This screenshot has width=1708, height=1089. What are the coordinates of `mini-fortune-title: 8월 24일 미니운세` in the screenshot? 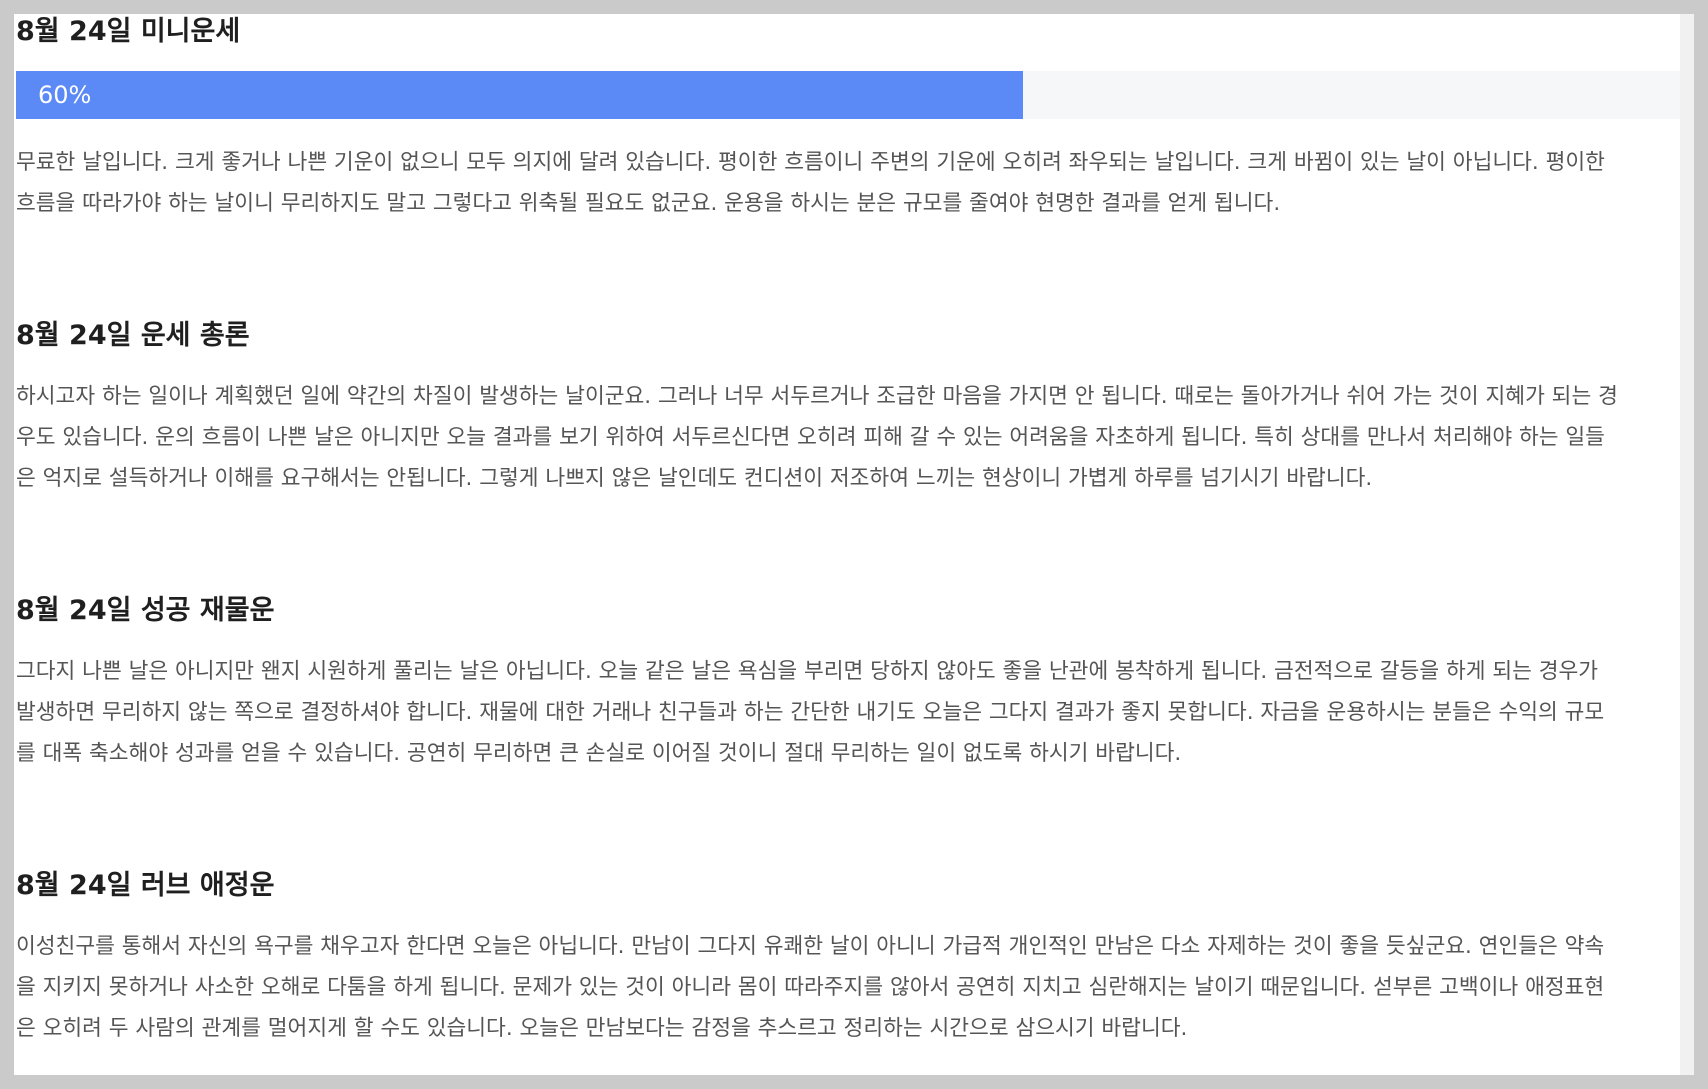 It's located at (128, 31).